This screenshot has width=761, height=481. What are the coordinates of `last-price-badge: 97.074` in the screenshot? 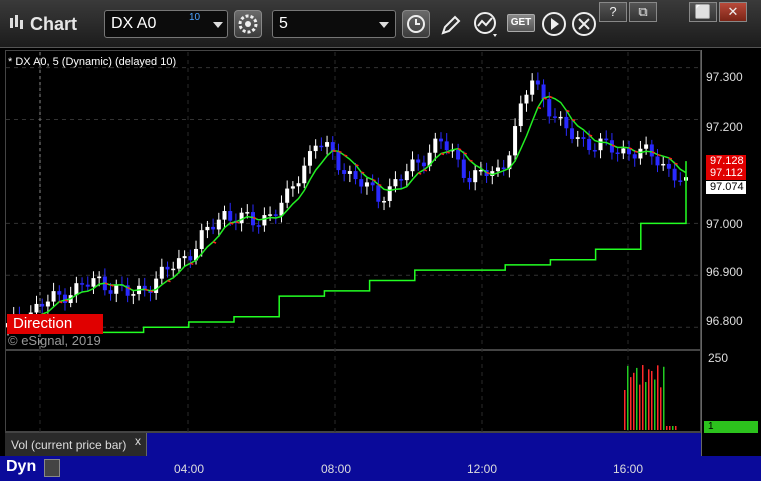 It's located at (726, 187).